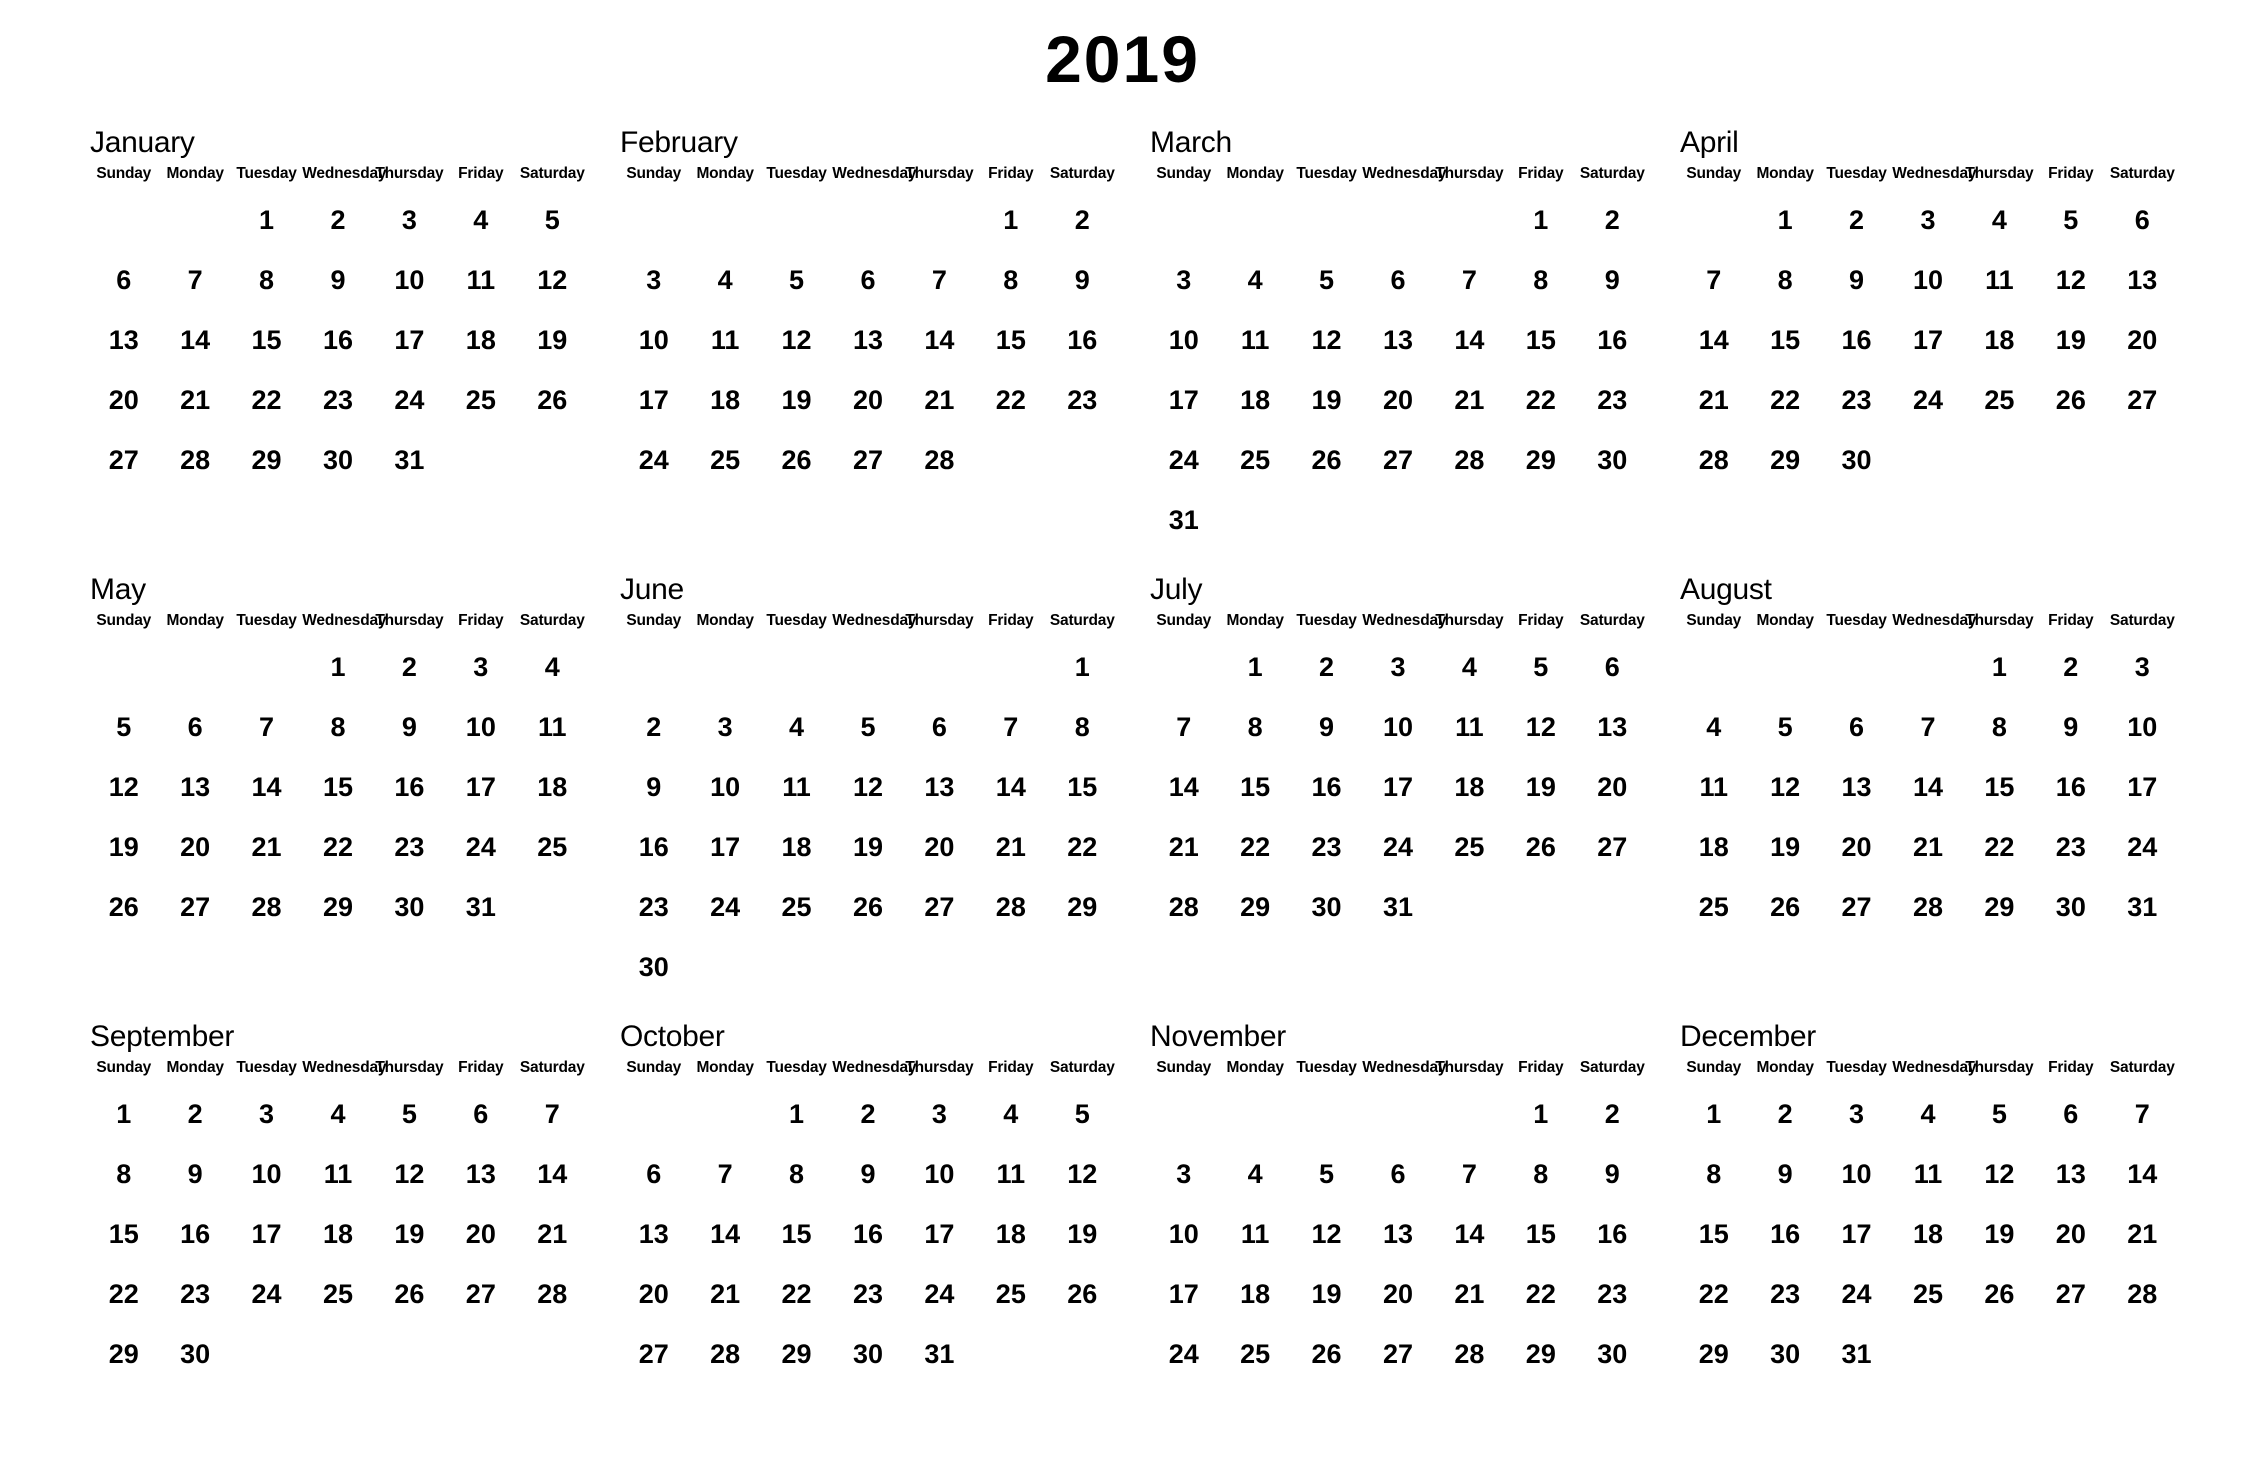  I want to click on day-cell: 12, so click(1326, 1235).